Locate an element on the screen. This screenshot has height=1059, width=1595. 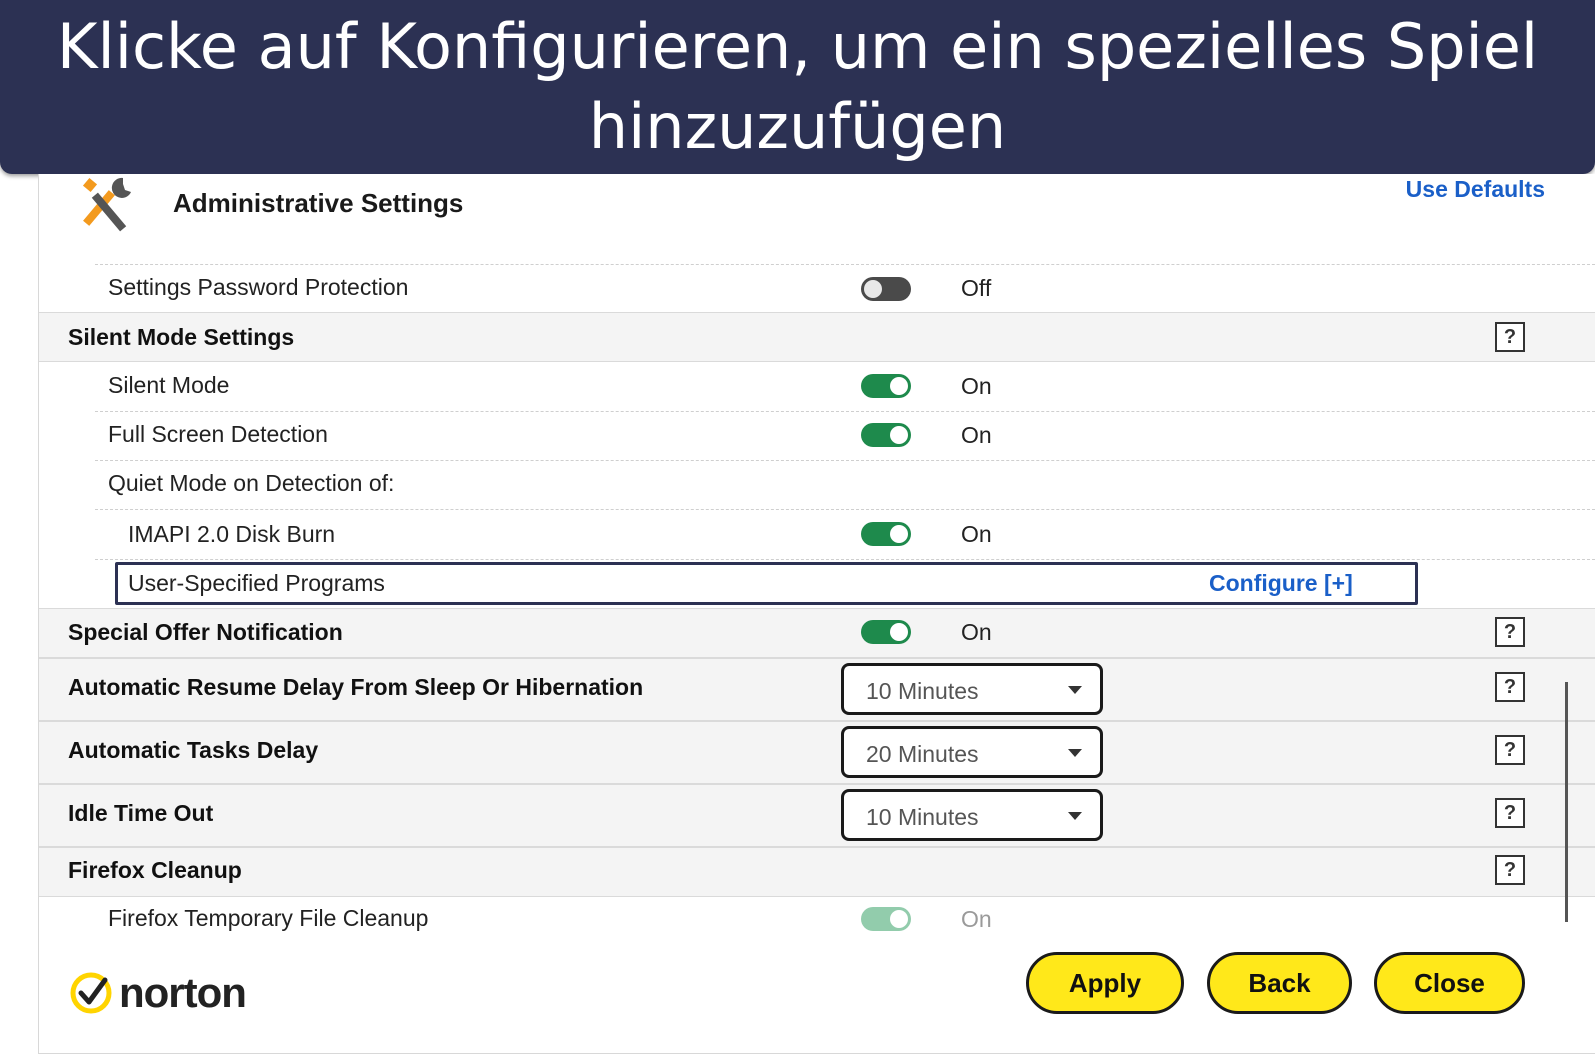
user-programs-label: User-Specified Programs is located at coordinates (256, 583).